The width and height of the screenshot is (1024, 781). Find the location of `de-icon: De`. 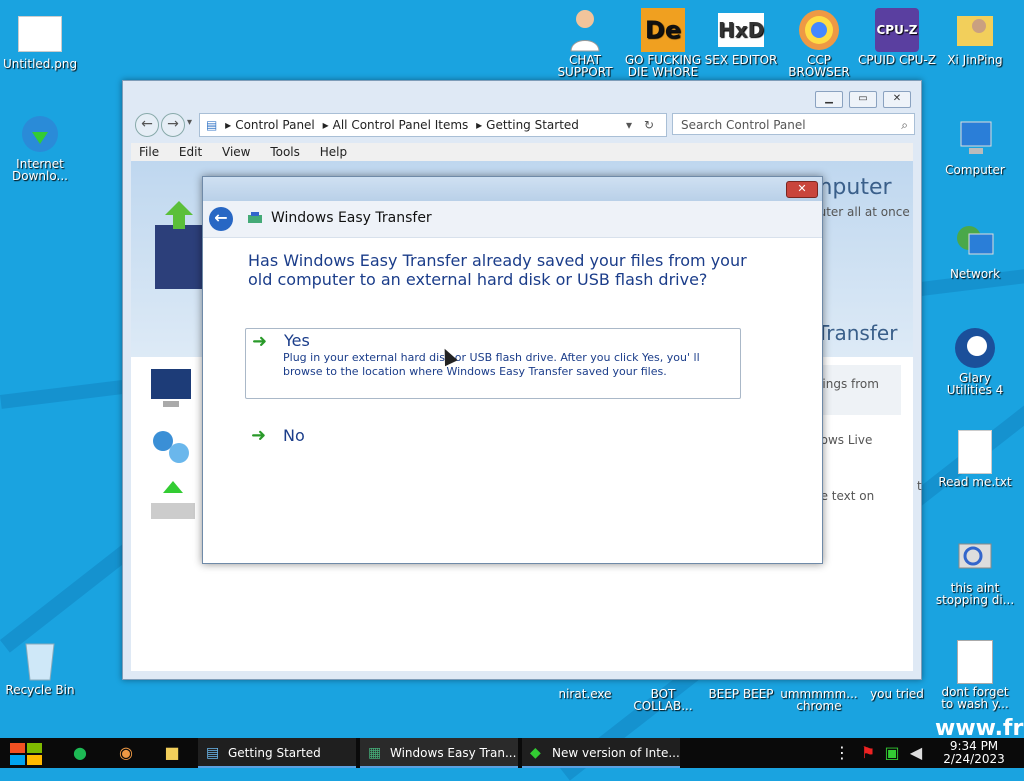

de-icon: De is located at coordinates (663, 30).